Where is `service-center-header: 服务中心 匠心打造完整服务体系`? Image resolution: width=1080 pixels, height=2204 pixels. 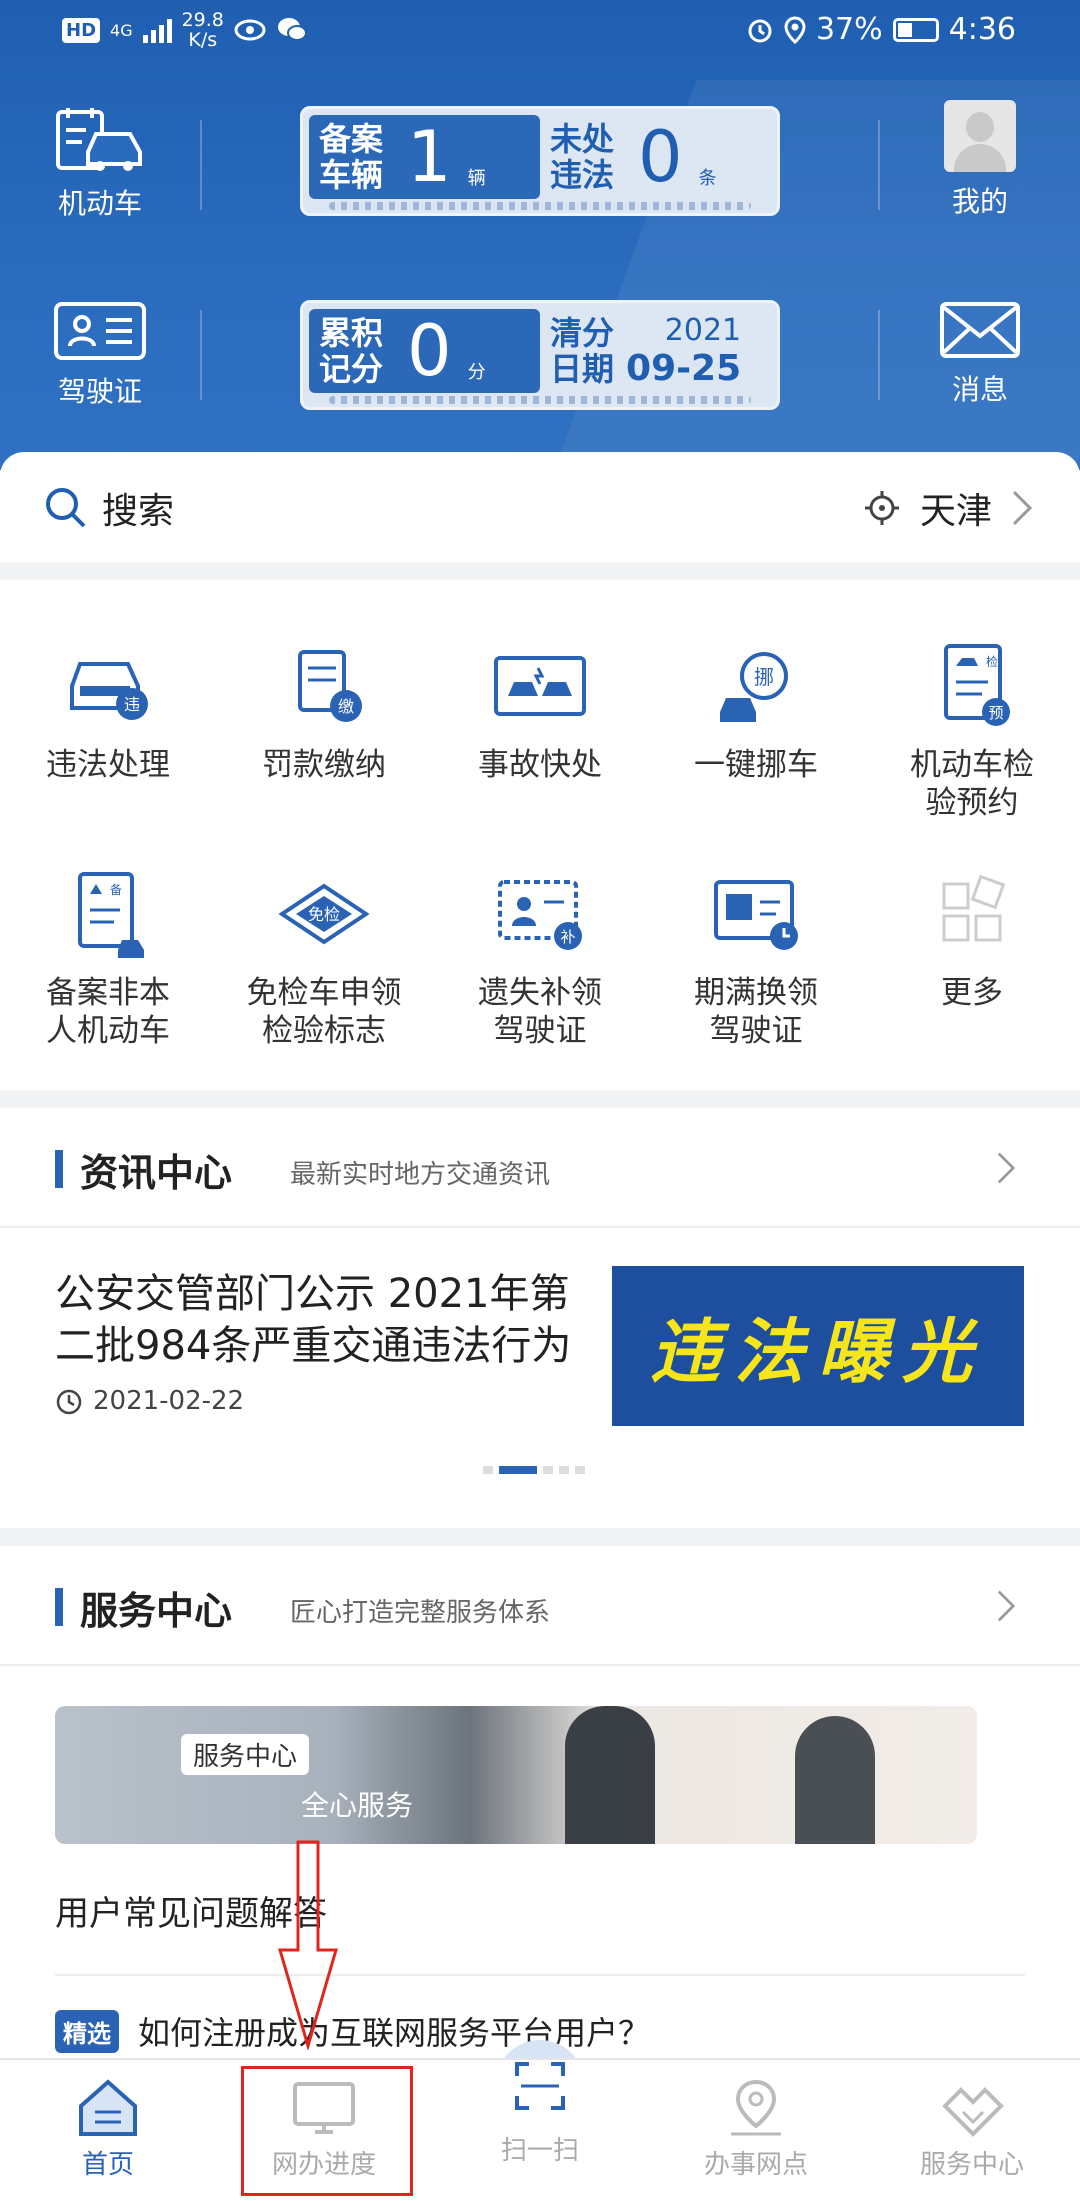
service-center-header: 服务中心 匠心打造完整服务体系 is located at coordinates (540, 1606).